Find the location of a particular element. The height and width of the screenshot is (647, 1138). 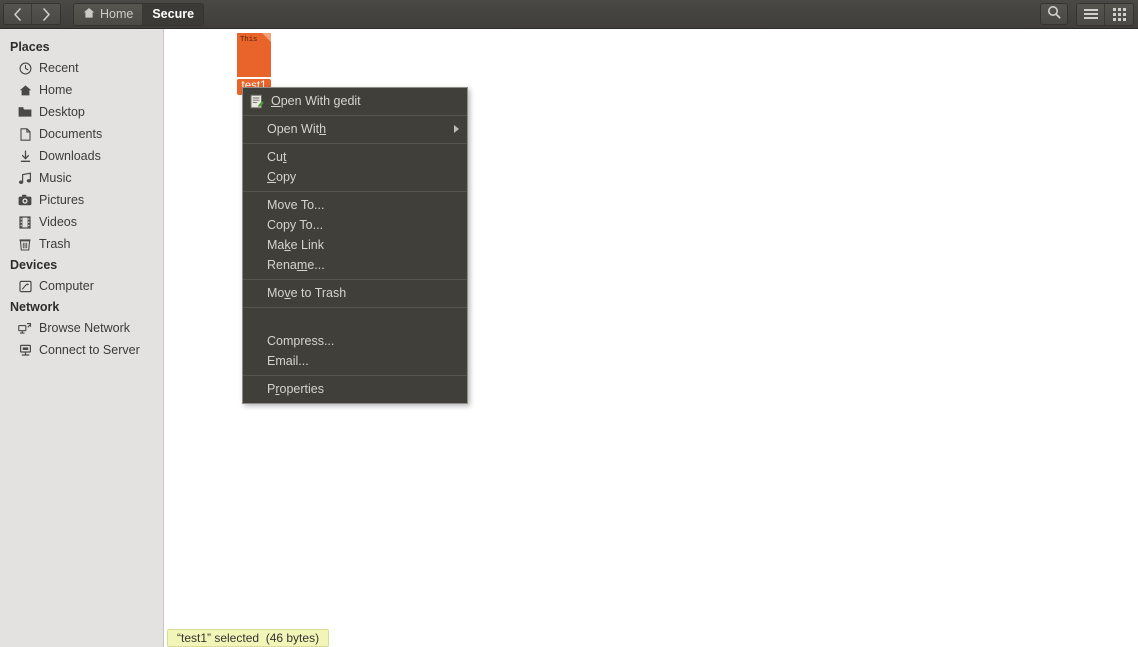

header-button-group is located at coordinates (1105, 14).